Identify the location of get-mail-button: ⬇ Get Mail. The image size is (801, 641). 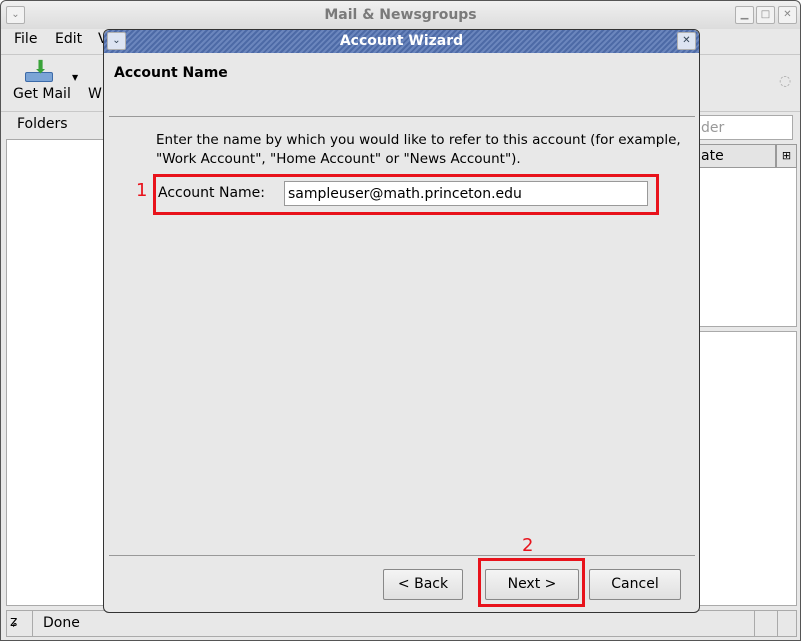
(41, 82).